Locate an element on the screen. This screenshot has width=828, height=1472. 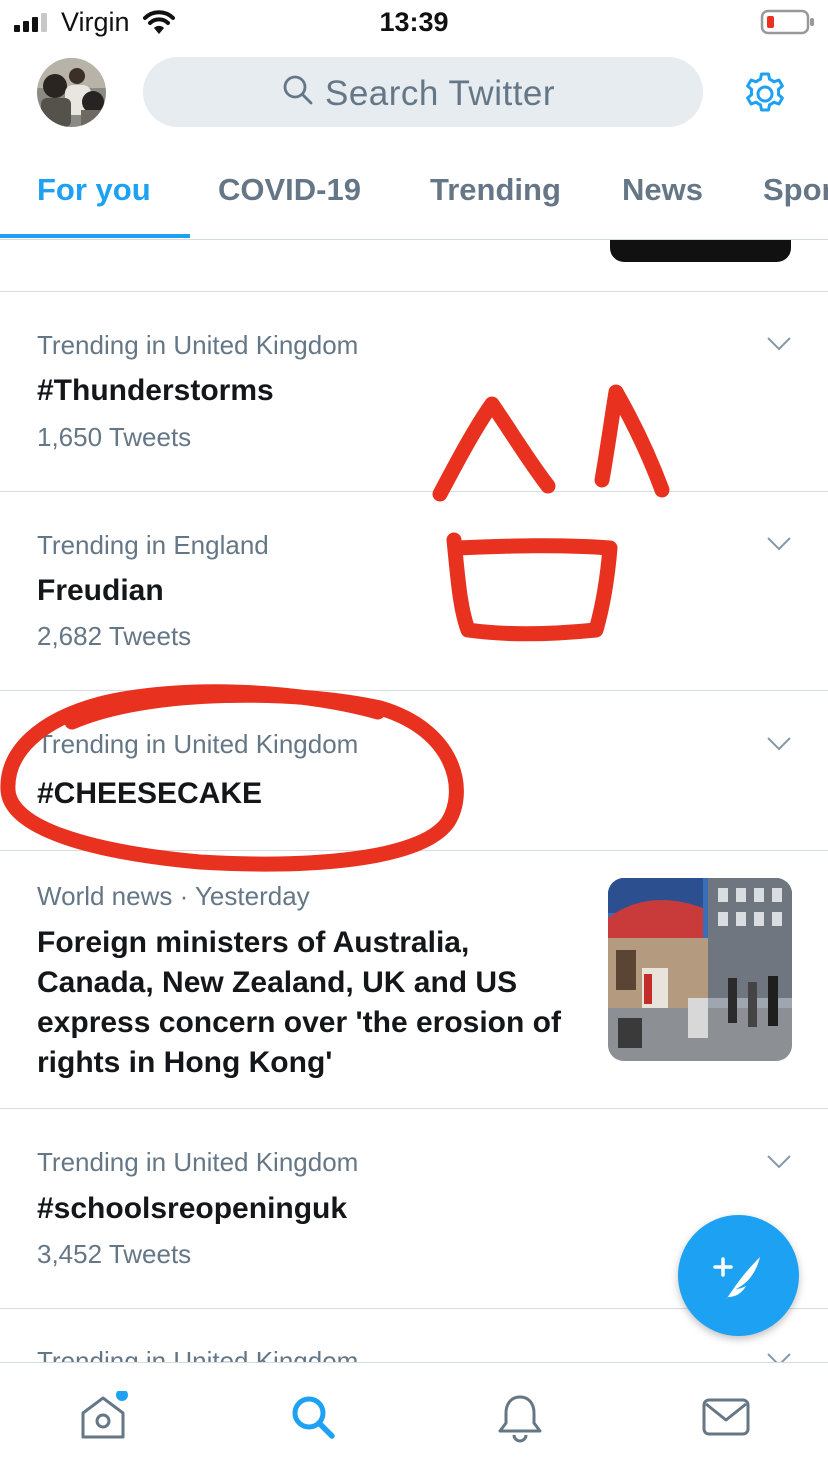
trend-title: #schoolsreopeninguk is located at coordinates (192, 1208).